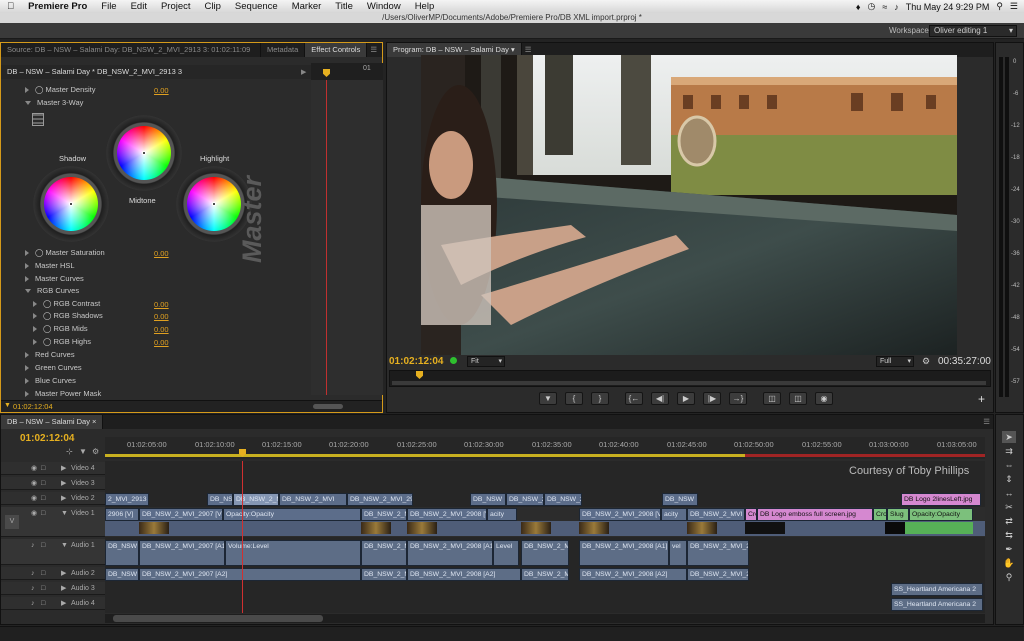  What do you see at coordinates (52, 290) in the screenshot?
I see `param-rgb-curves: RGB Curves` at bounding box center [52, 290].